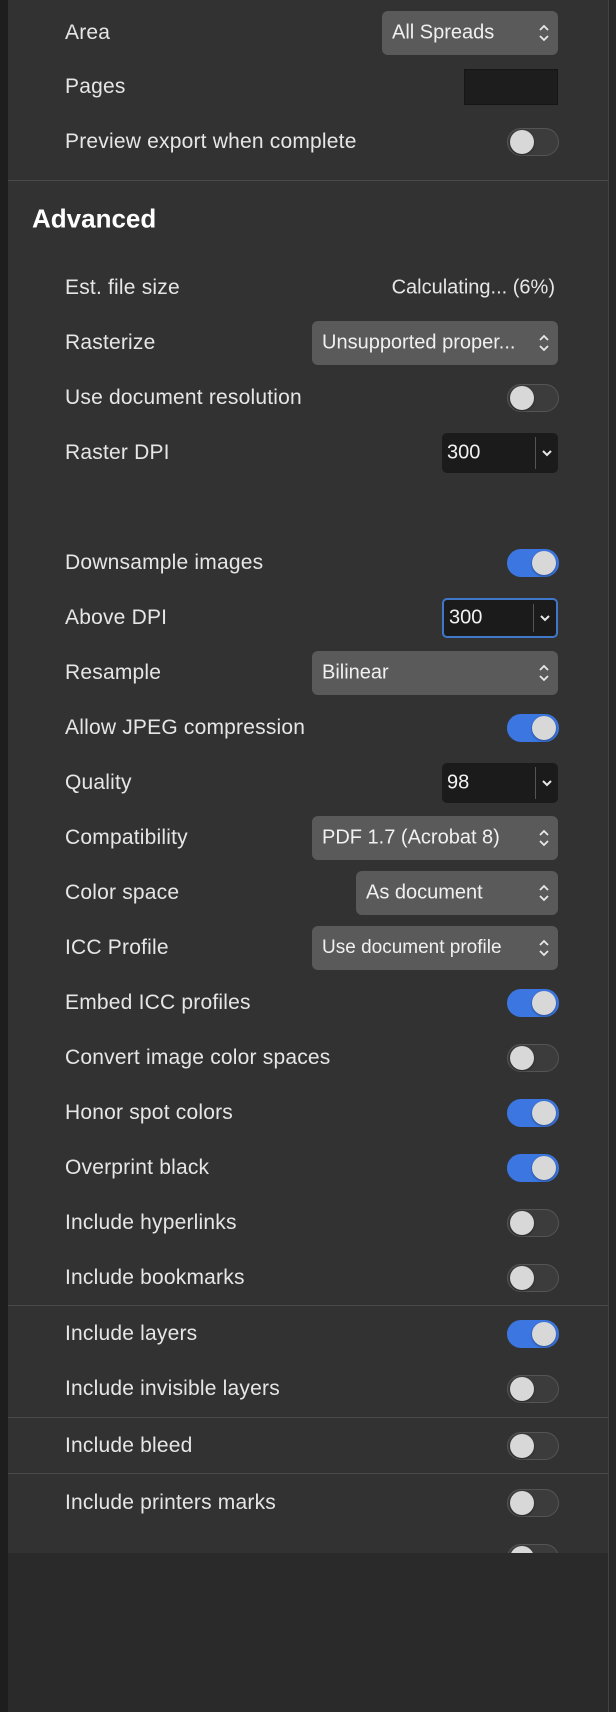 This screenshot has width=616, height=1712. I want to click on include-bleed-label: Include bleed, so click(129, 1445).